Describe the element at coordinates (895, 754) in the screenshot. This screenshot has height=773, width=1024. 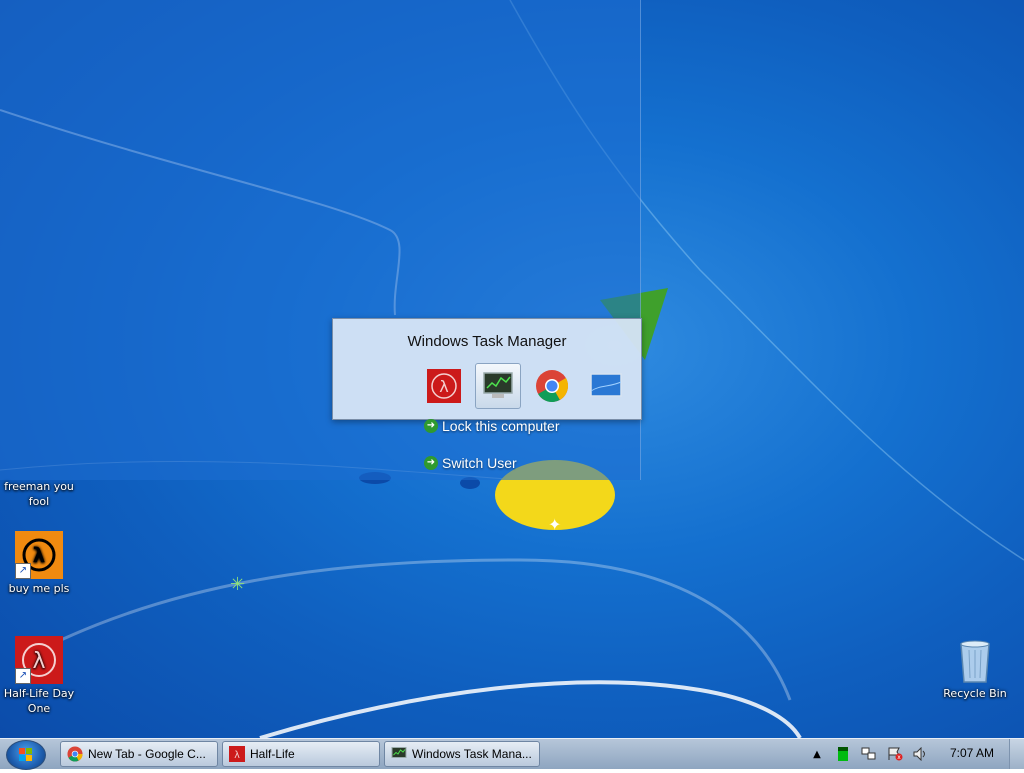
I see `action-center-flag-icon: x` at that location.